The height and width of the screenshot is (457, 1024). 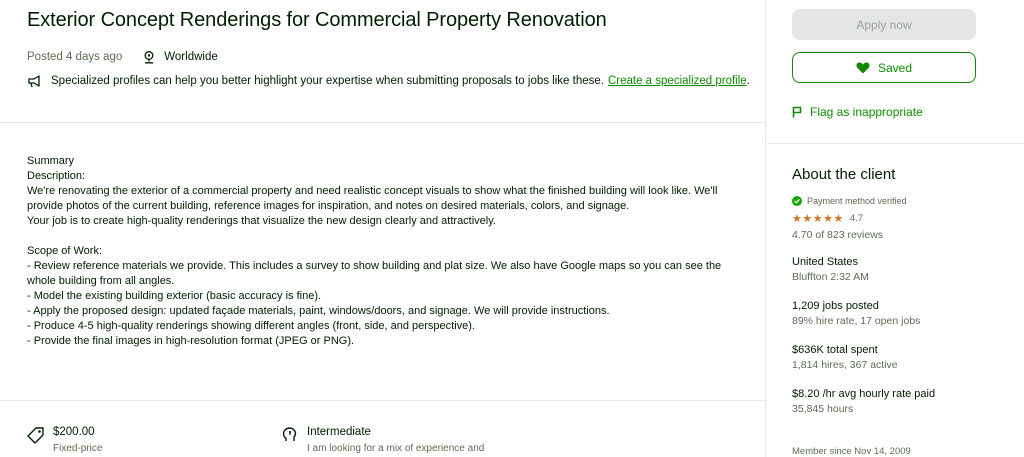 What do you see at coordinates (396, 448) in the screenshot?
I see `level-description: I am looking for a mix of experience and` at bounding box center [396, 448].